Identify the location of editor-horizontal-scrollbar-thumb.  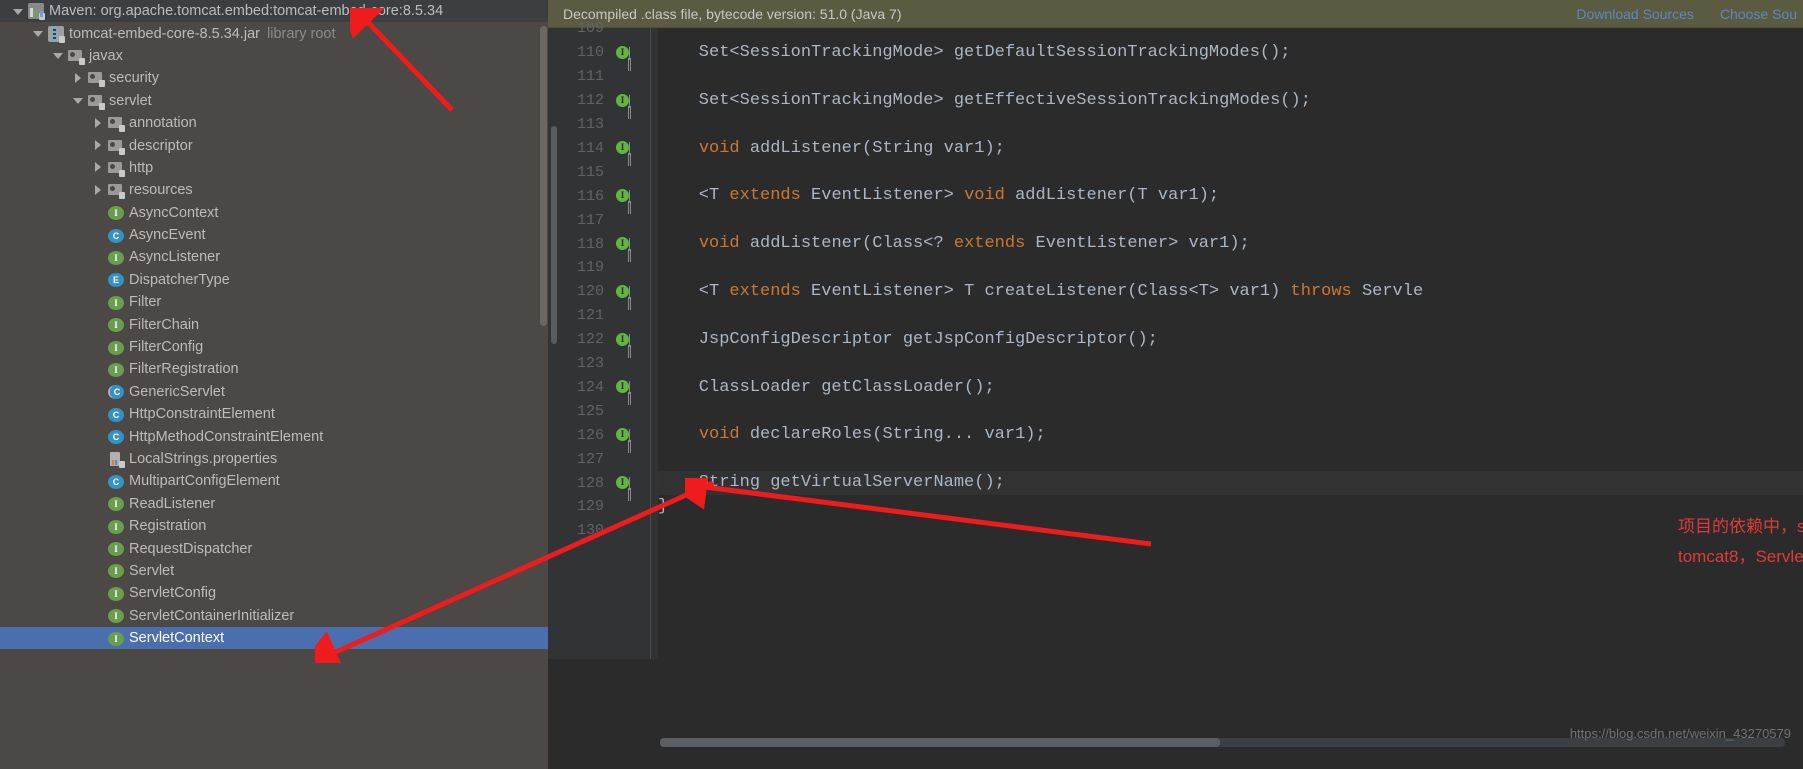
(940, 742).